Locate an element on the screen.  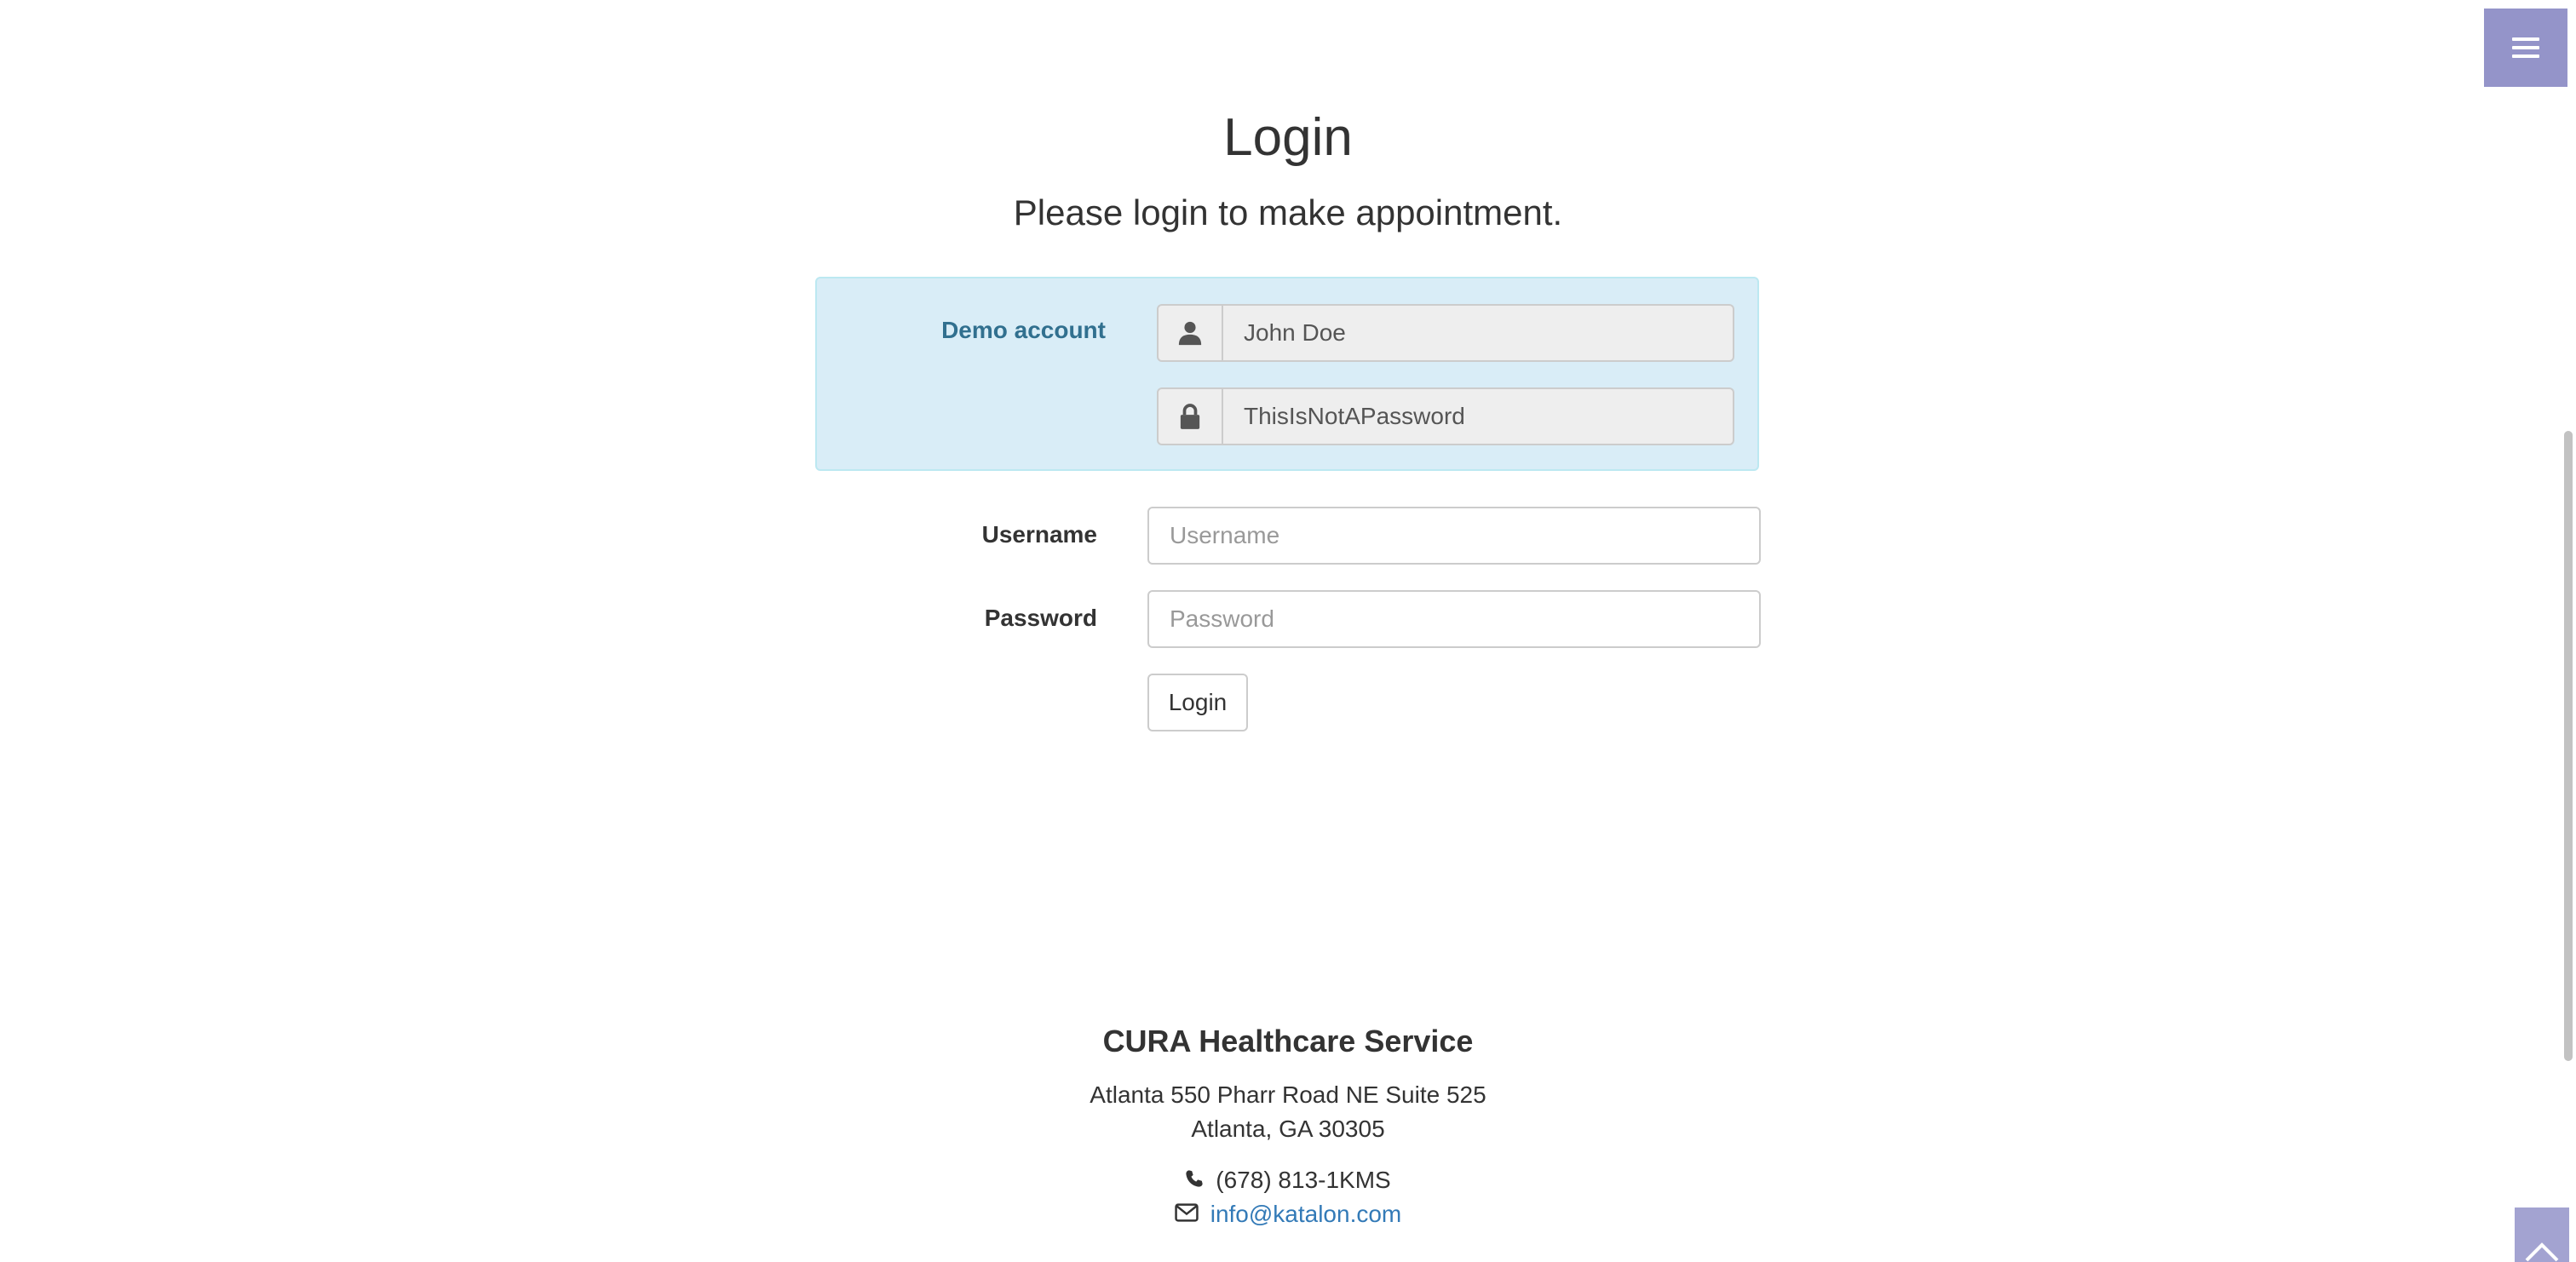
footer-email: info@katalon.com is located at coordinates (1288, 1214).